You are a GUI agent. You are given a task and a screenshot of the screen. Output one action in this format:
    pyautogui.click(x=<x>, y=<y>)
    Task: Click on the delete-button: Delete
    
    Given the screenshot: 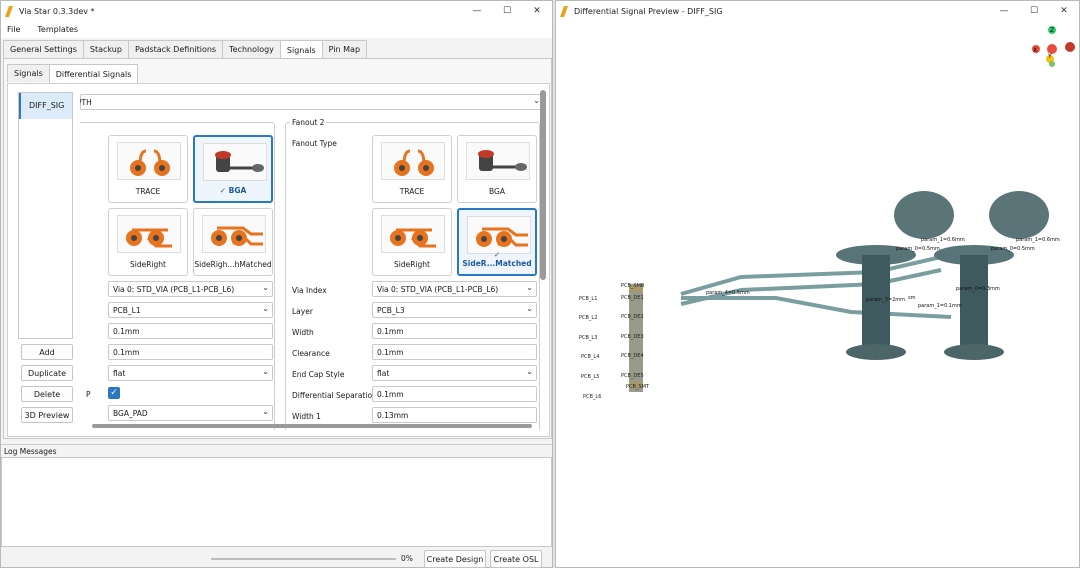 What is the action you would take?
    pyautogui.click(x=47, y=394)
    